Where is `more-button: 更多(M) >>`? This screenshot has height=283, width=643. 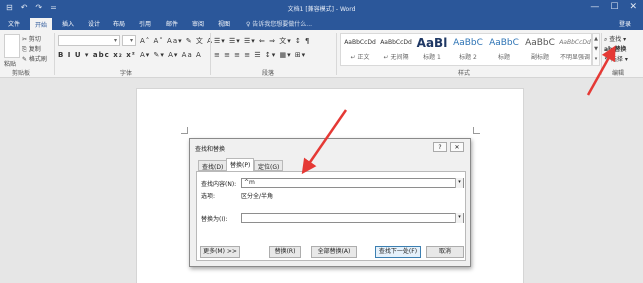 more-button: 更多(M) >> is located at coordinates (220, 252).